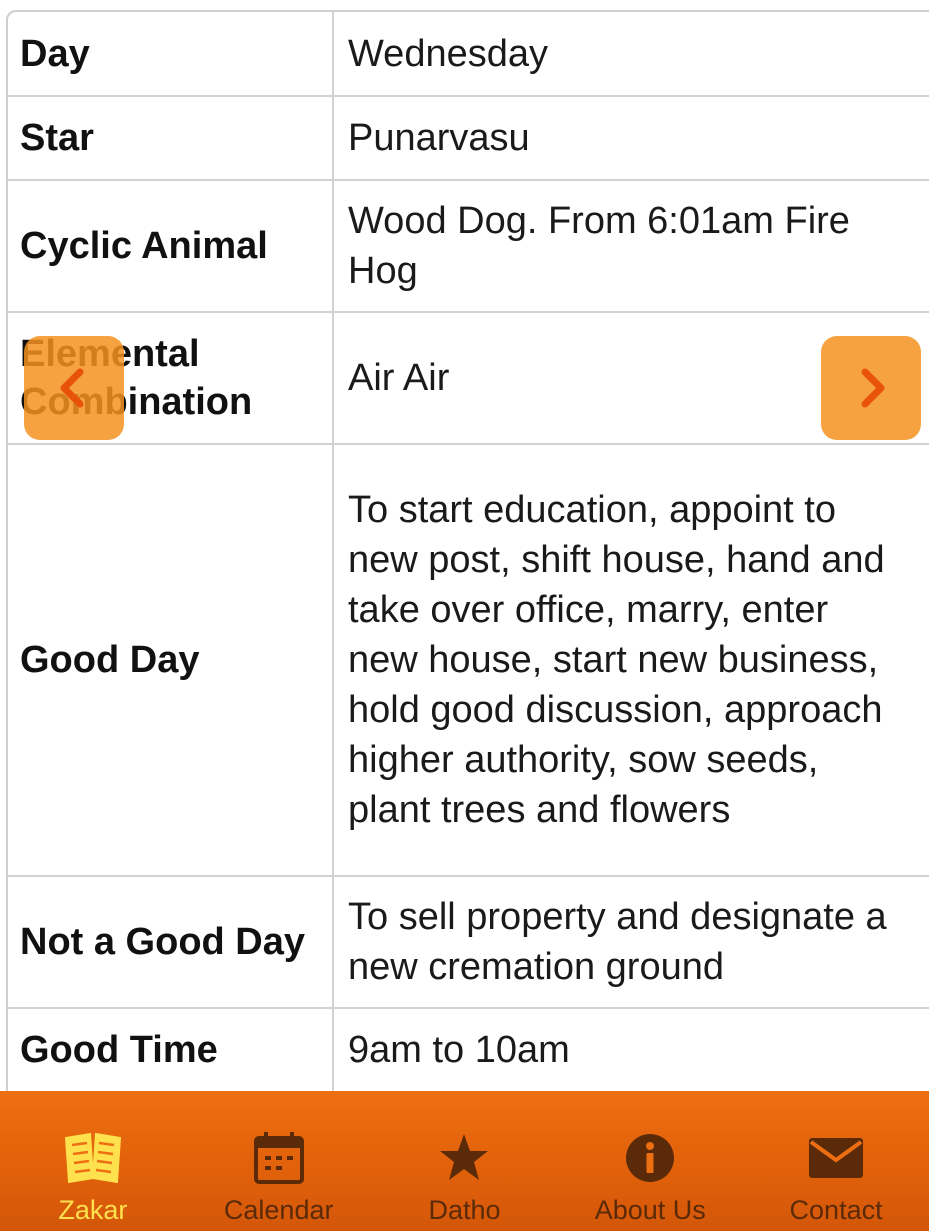 This screenshot has height=1231, width=929. I want to click on nav-item-zakar: Zakar, so click(93, 1158).